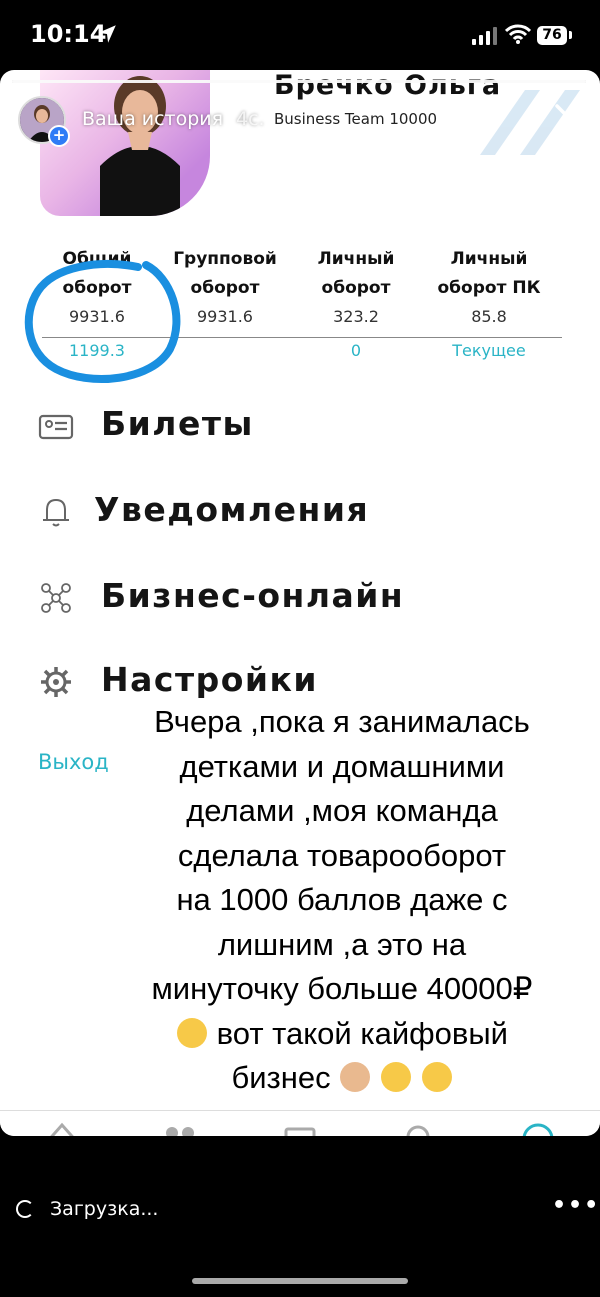 Image resolution: width=600 pixels, height=1297 pixels. I want to click on app-tab-bar, so click(300, 1123).